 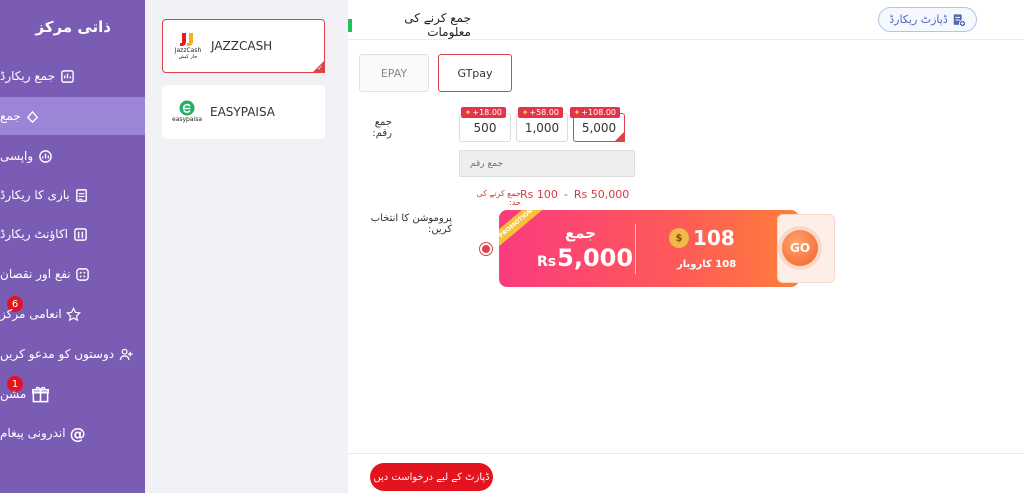 I want to click on deposit-record-button: ڈپازٹ ریکارڈ, so click(x=927, y=19).